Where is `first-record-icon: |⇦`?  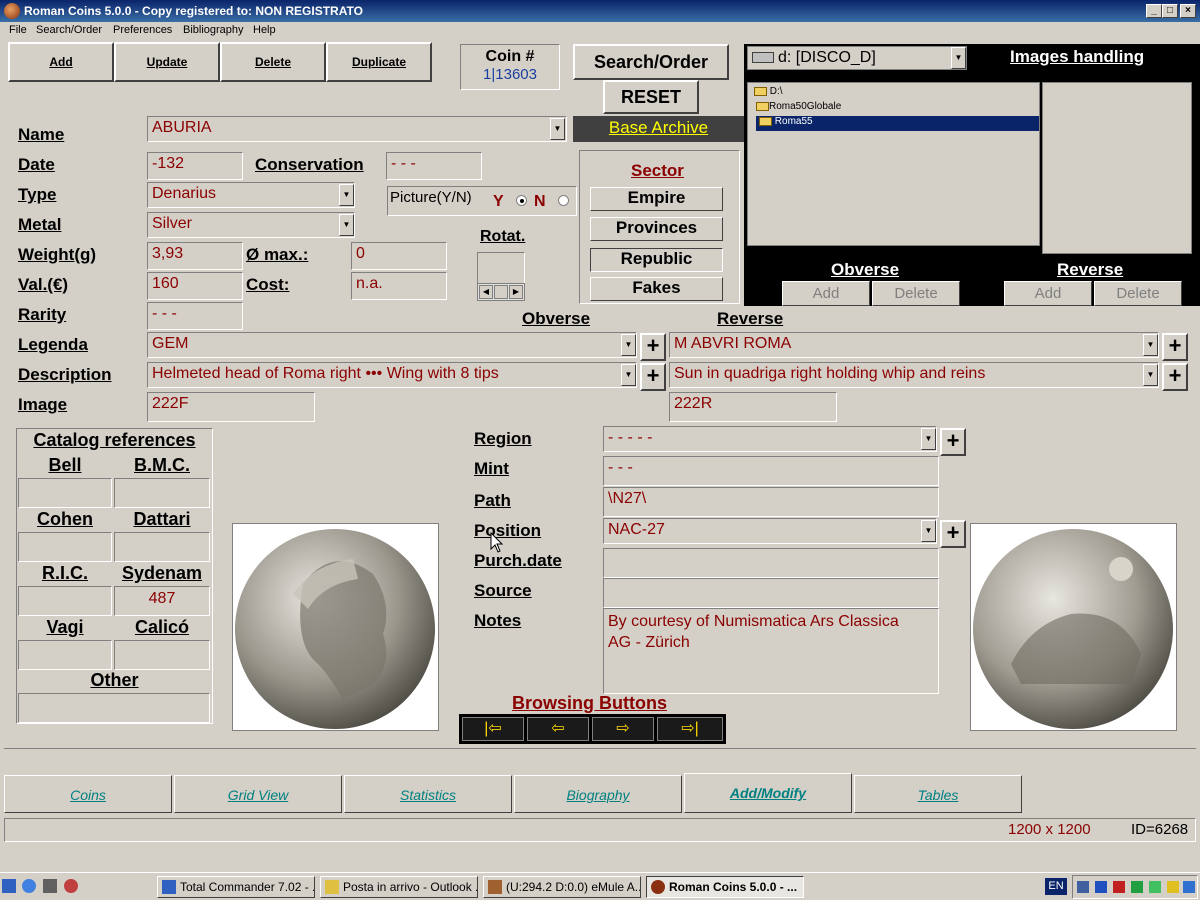 first-record-icon: |⇦ is located at coordinates (493, 729).